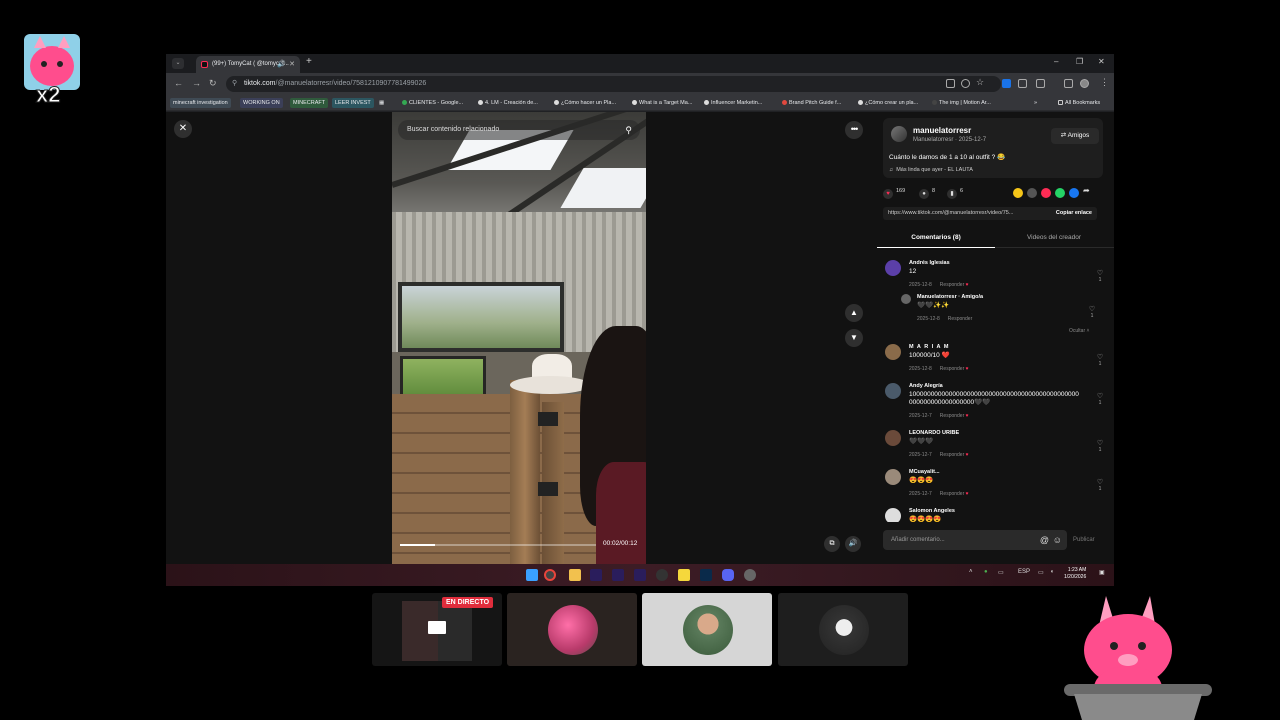 The width and height of the screenshot is (1280, 720). I want to click on input-language: ESP, so click(1024, 572).